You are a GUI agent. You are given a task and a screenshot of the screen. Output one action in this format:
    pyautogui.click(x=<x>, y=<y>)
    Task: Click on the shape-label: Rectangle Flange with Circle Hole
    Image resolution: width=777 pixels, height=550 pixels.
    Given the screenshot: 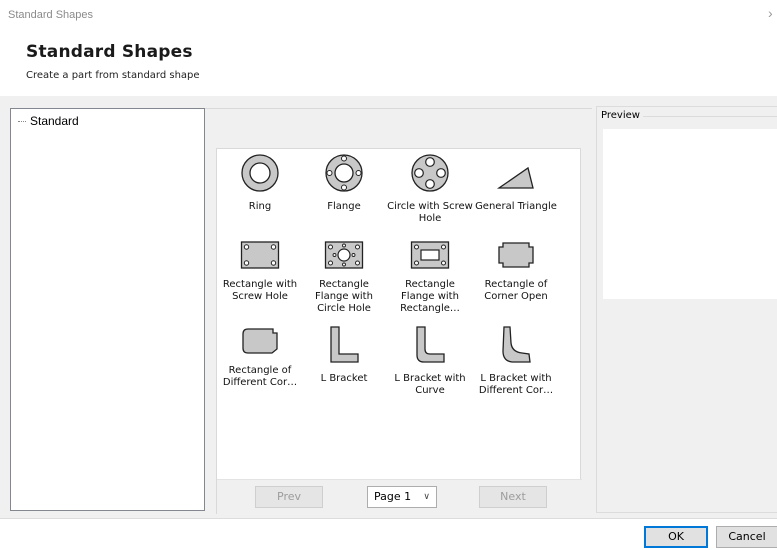 What is the action you would take?
    pyautogui.click(x=344, y=296)
    